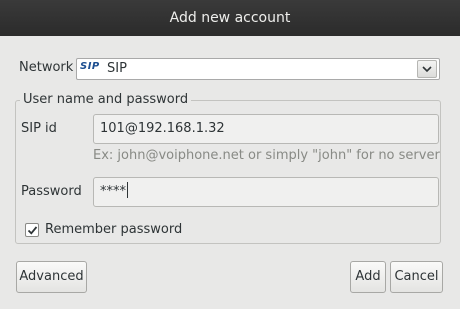 The width and height of the screenshot is (460, 309). I want to click on password-label: Password, so click(51, 191).